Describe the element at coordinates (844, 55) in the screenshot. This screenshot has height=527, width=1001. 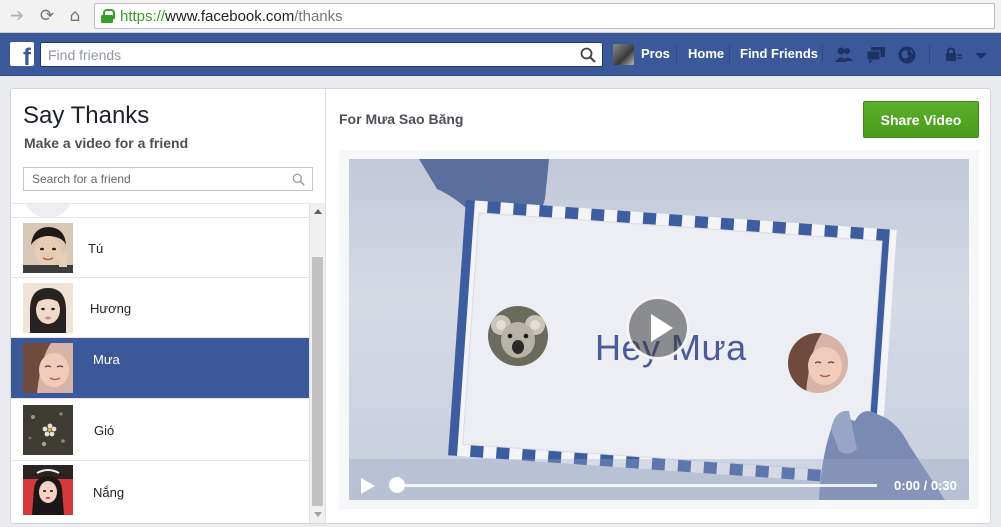
I see `friend-requests-icon` at that location.